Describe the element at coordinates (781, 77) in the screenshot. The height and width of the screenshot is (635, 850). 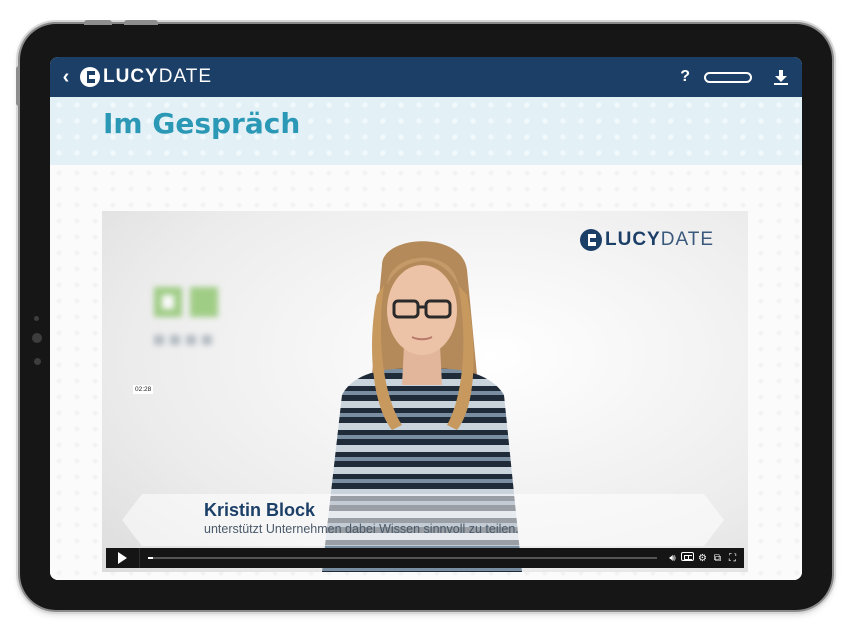
I see `download-icon` at that location.